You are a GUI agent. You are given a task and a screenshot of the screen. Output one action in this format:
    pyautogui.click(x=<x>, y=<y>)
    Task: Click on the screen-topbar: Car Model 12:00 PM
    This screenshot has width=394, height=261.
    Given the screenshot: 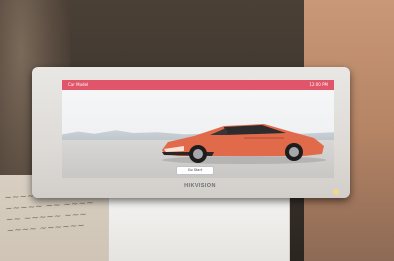 What is the action you would take?
    pyautogui.click(x=198, y=85)
    